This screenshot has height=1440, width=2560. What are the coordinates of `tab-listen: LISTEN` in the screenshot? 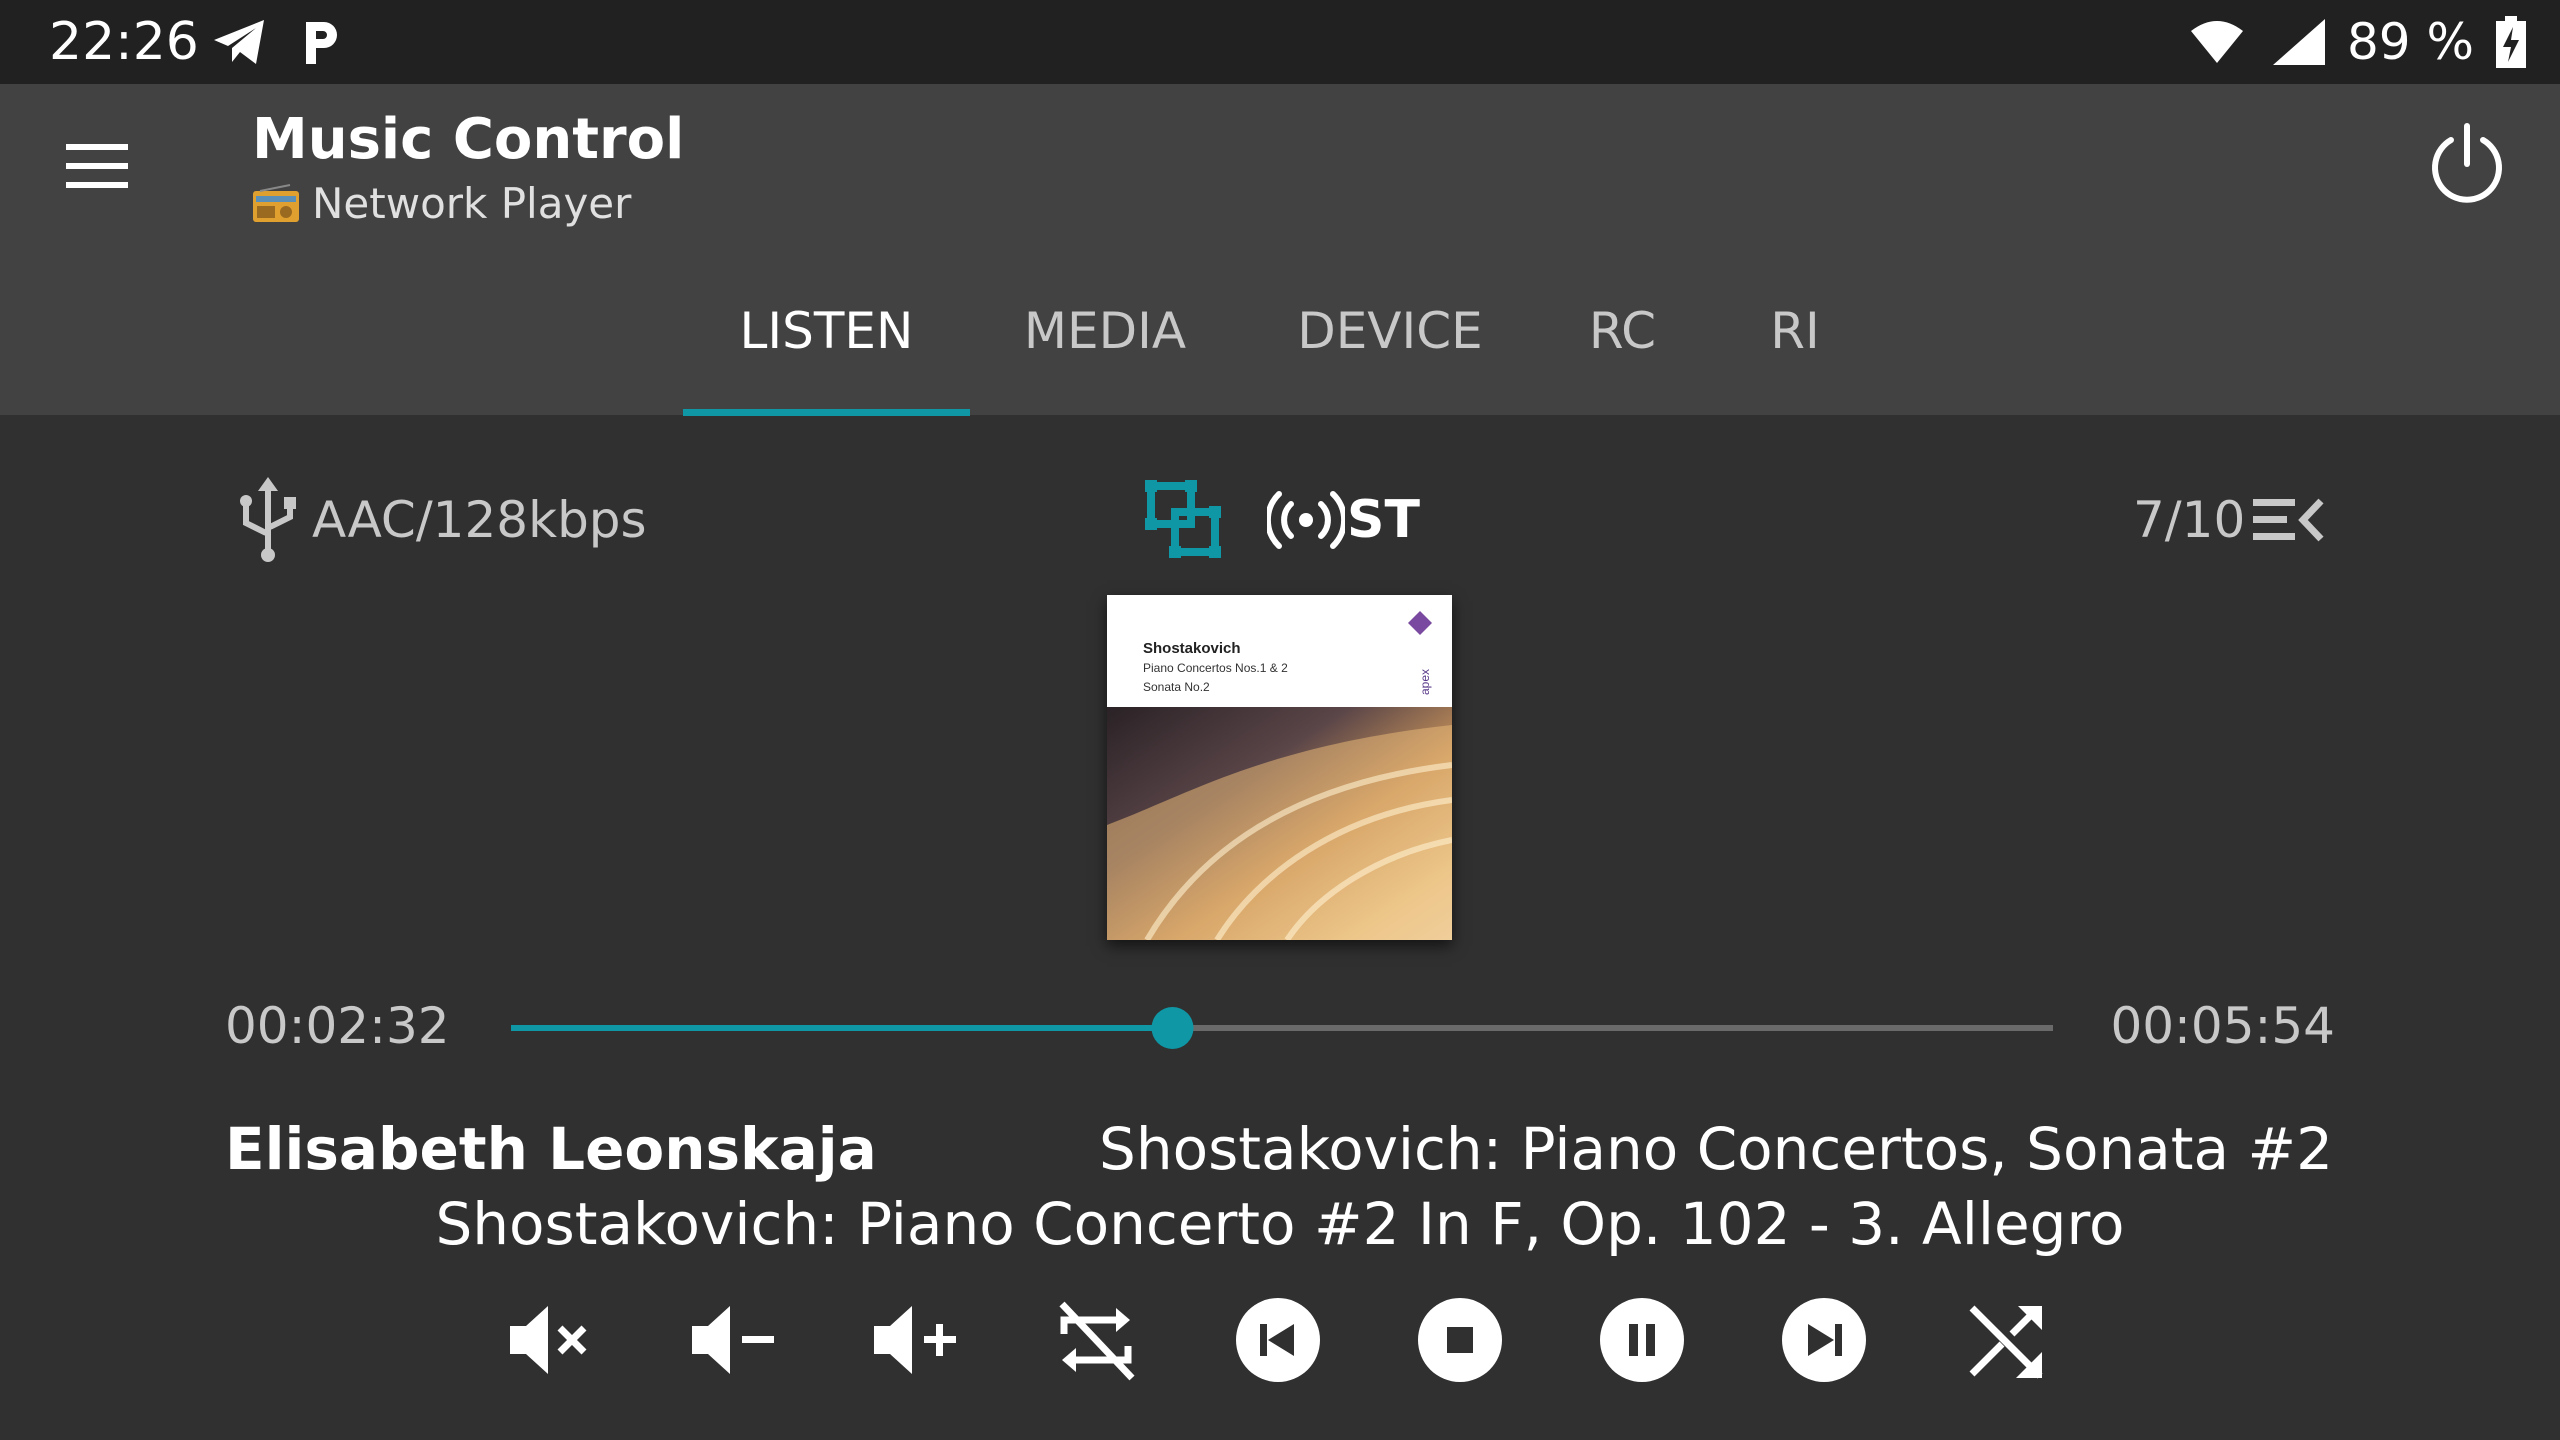 It's located at (826, 331).